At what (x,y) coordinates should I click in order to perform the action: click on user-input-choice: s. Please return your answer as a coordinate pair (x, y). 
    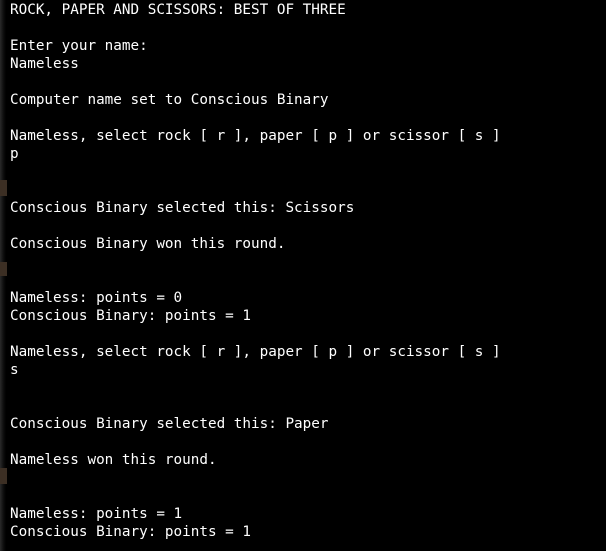
    Looking at the image, I should click on (14, 370).